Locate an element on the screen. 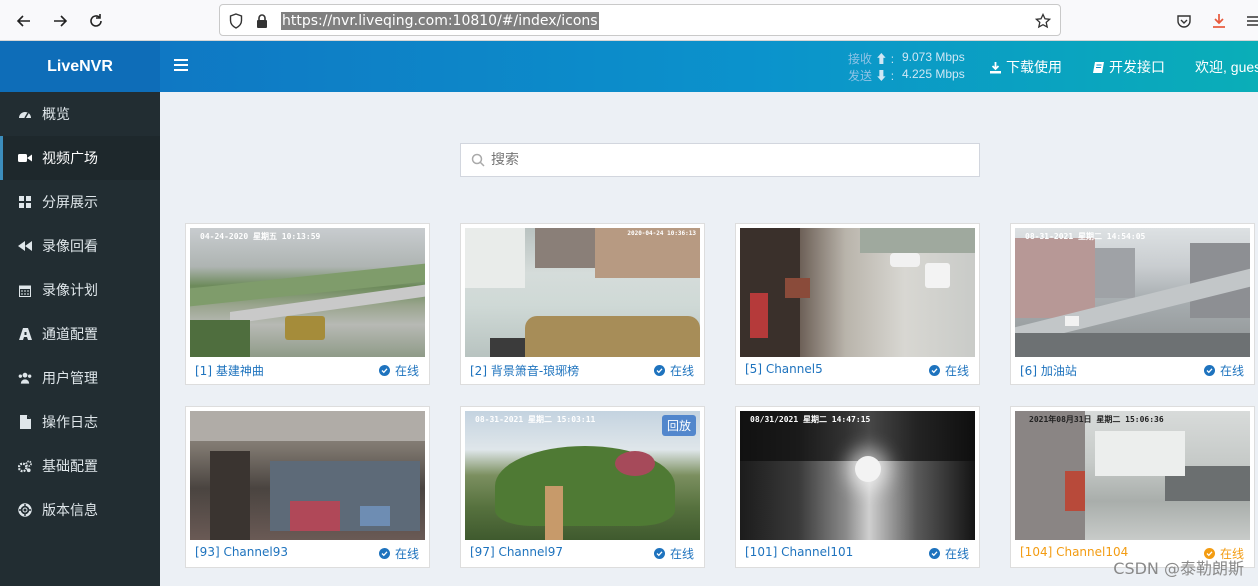  sidebar-item-overview: 概览 is located at coordinates (80, 114).